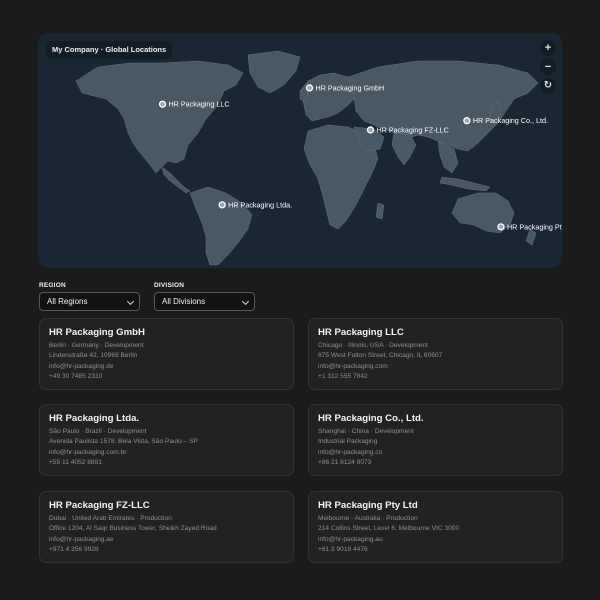 Image resolution: width=600 pixels, height=600 pixels. I want to click on land-india, so click(404, 149).